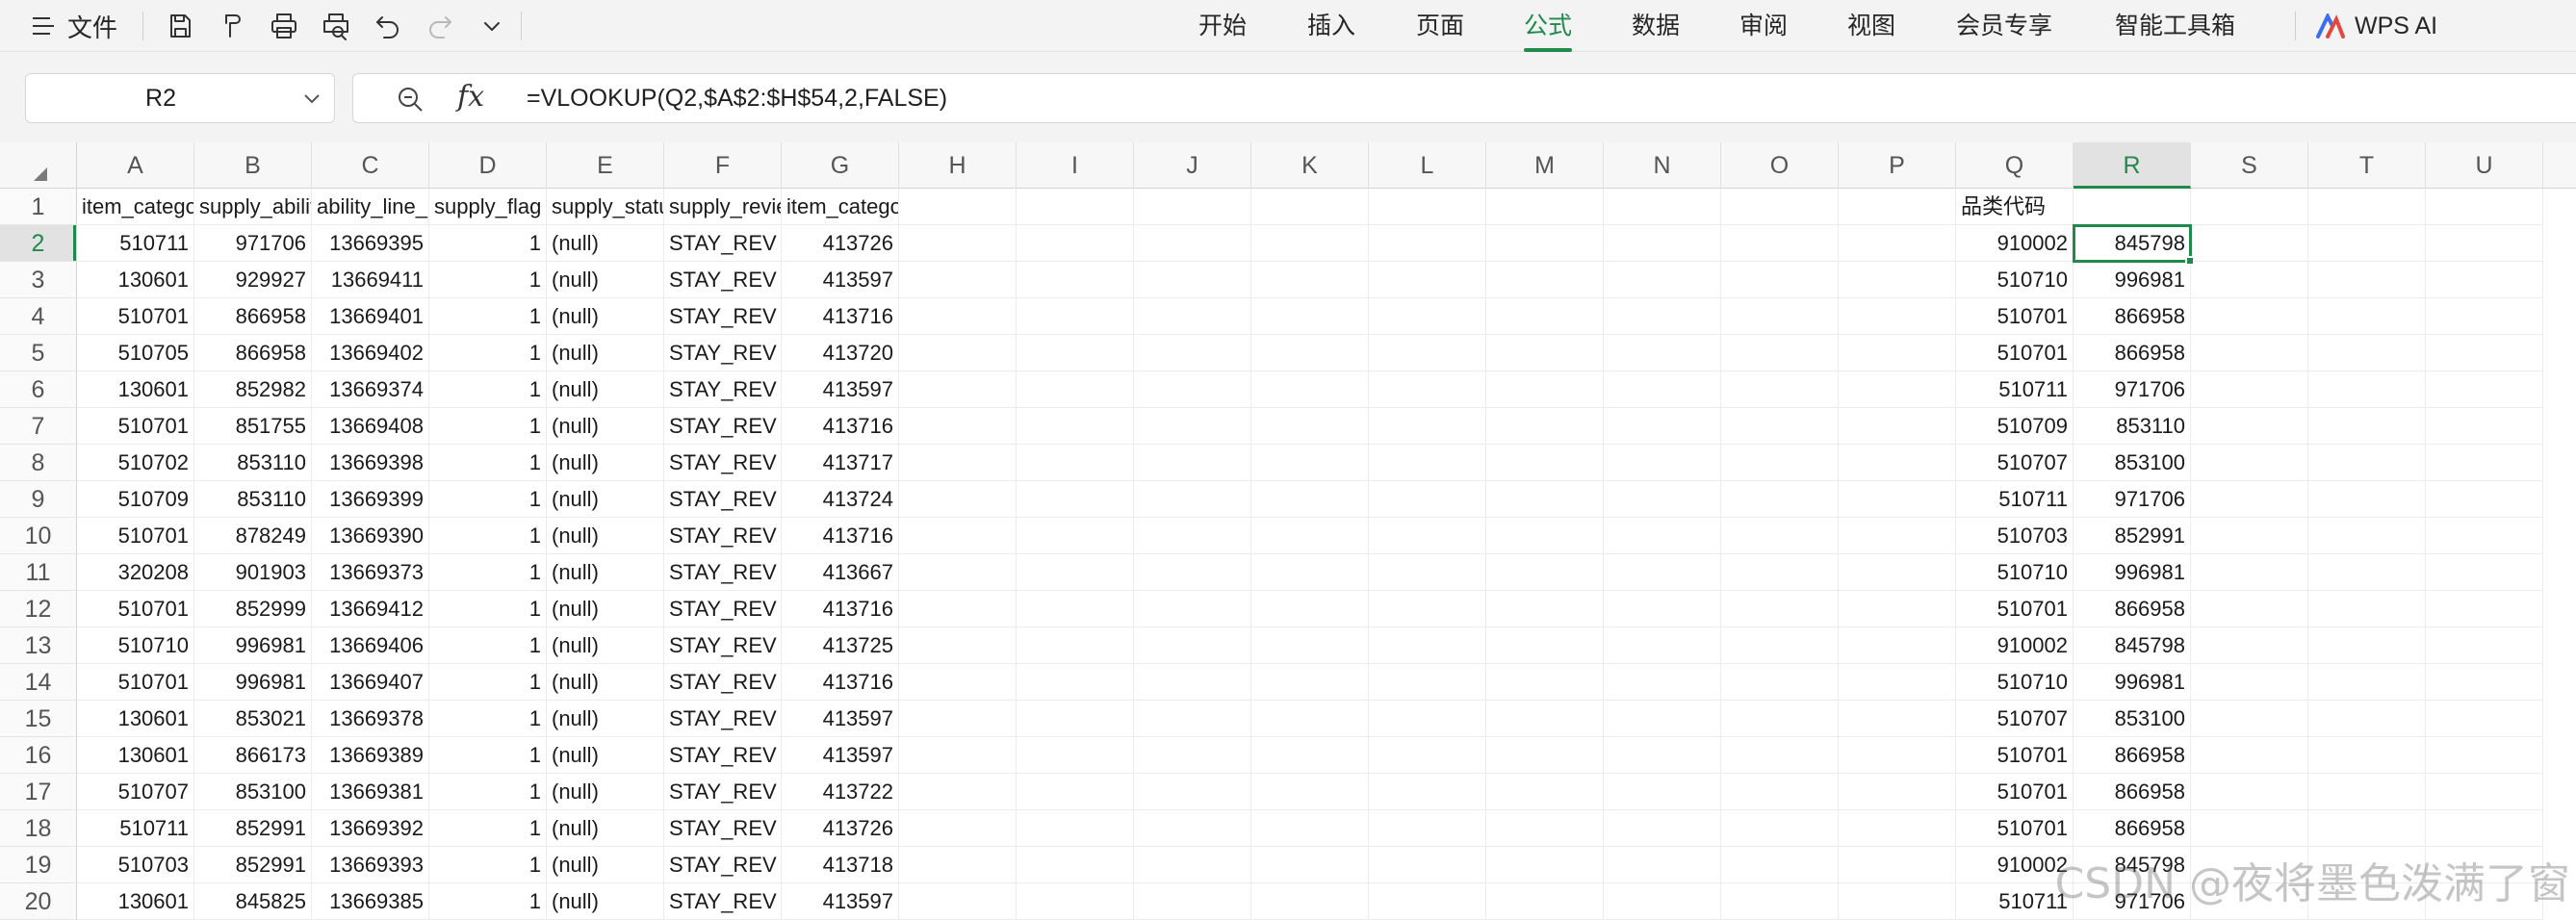 The height and width of the screenshot is (920, 2576). I want to click on cell-l20, so click(1428, 901).